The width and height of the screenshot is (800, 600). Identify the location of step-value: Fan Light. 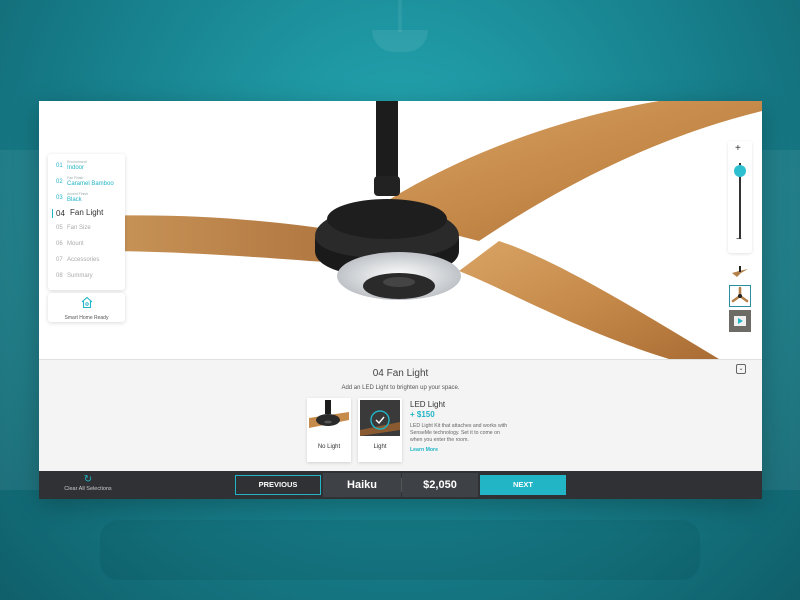
(87, 212).